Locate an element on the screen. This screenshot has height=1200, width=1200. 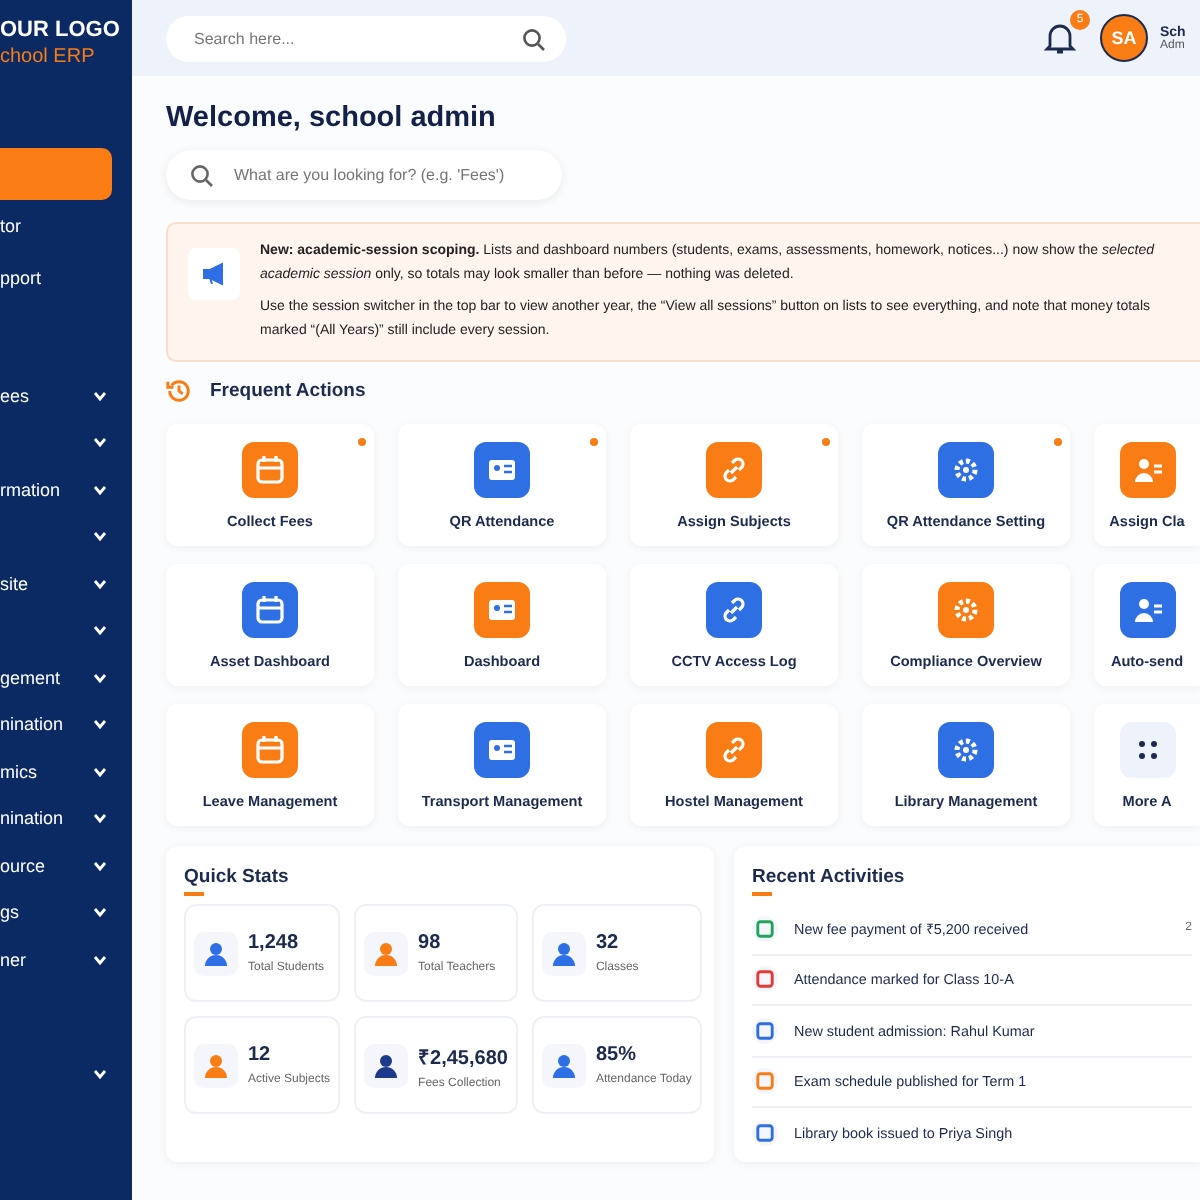
welcome-heading: Welcome, school admin is located at coordinates (332, 118).